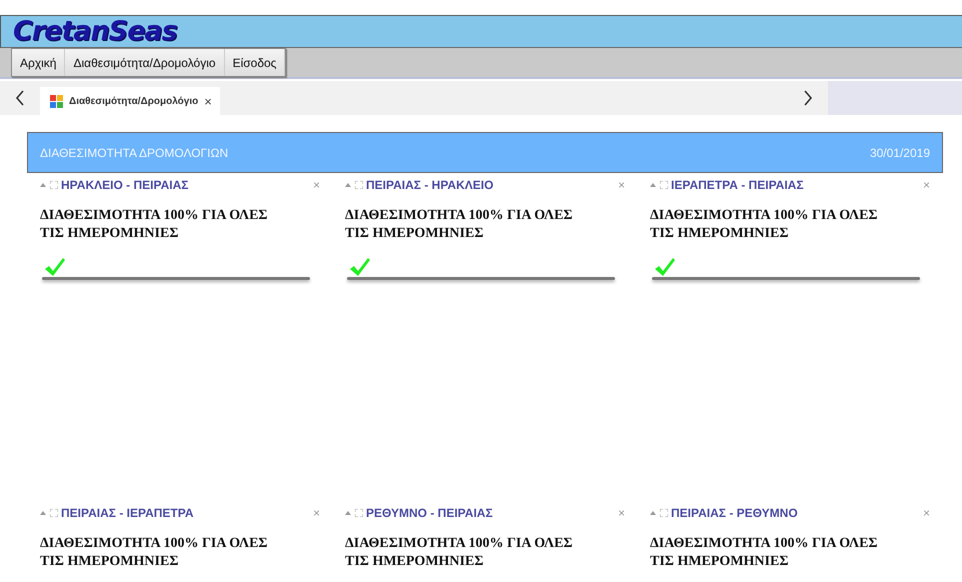 This screenshot has height=582, width=962. What do you see at coordinates (145, 62) in the screenshot?
I see `menu-item: Διαθεσιμότητα/Δρομολόγιο` at bounding box center [145, 62].